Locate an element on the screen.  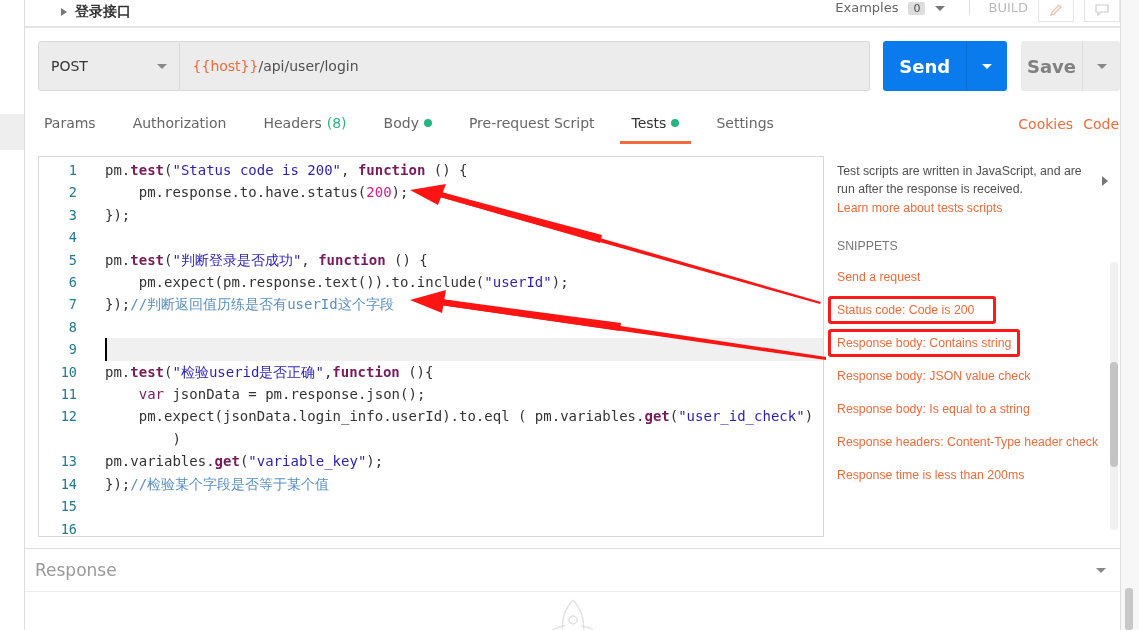
line-number: 9 is located at coordinates (72, 350).